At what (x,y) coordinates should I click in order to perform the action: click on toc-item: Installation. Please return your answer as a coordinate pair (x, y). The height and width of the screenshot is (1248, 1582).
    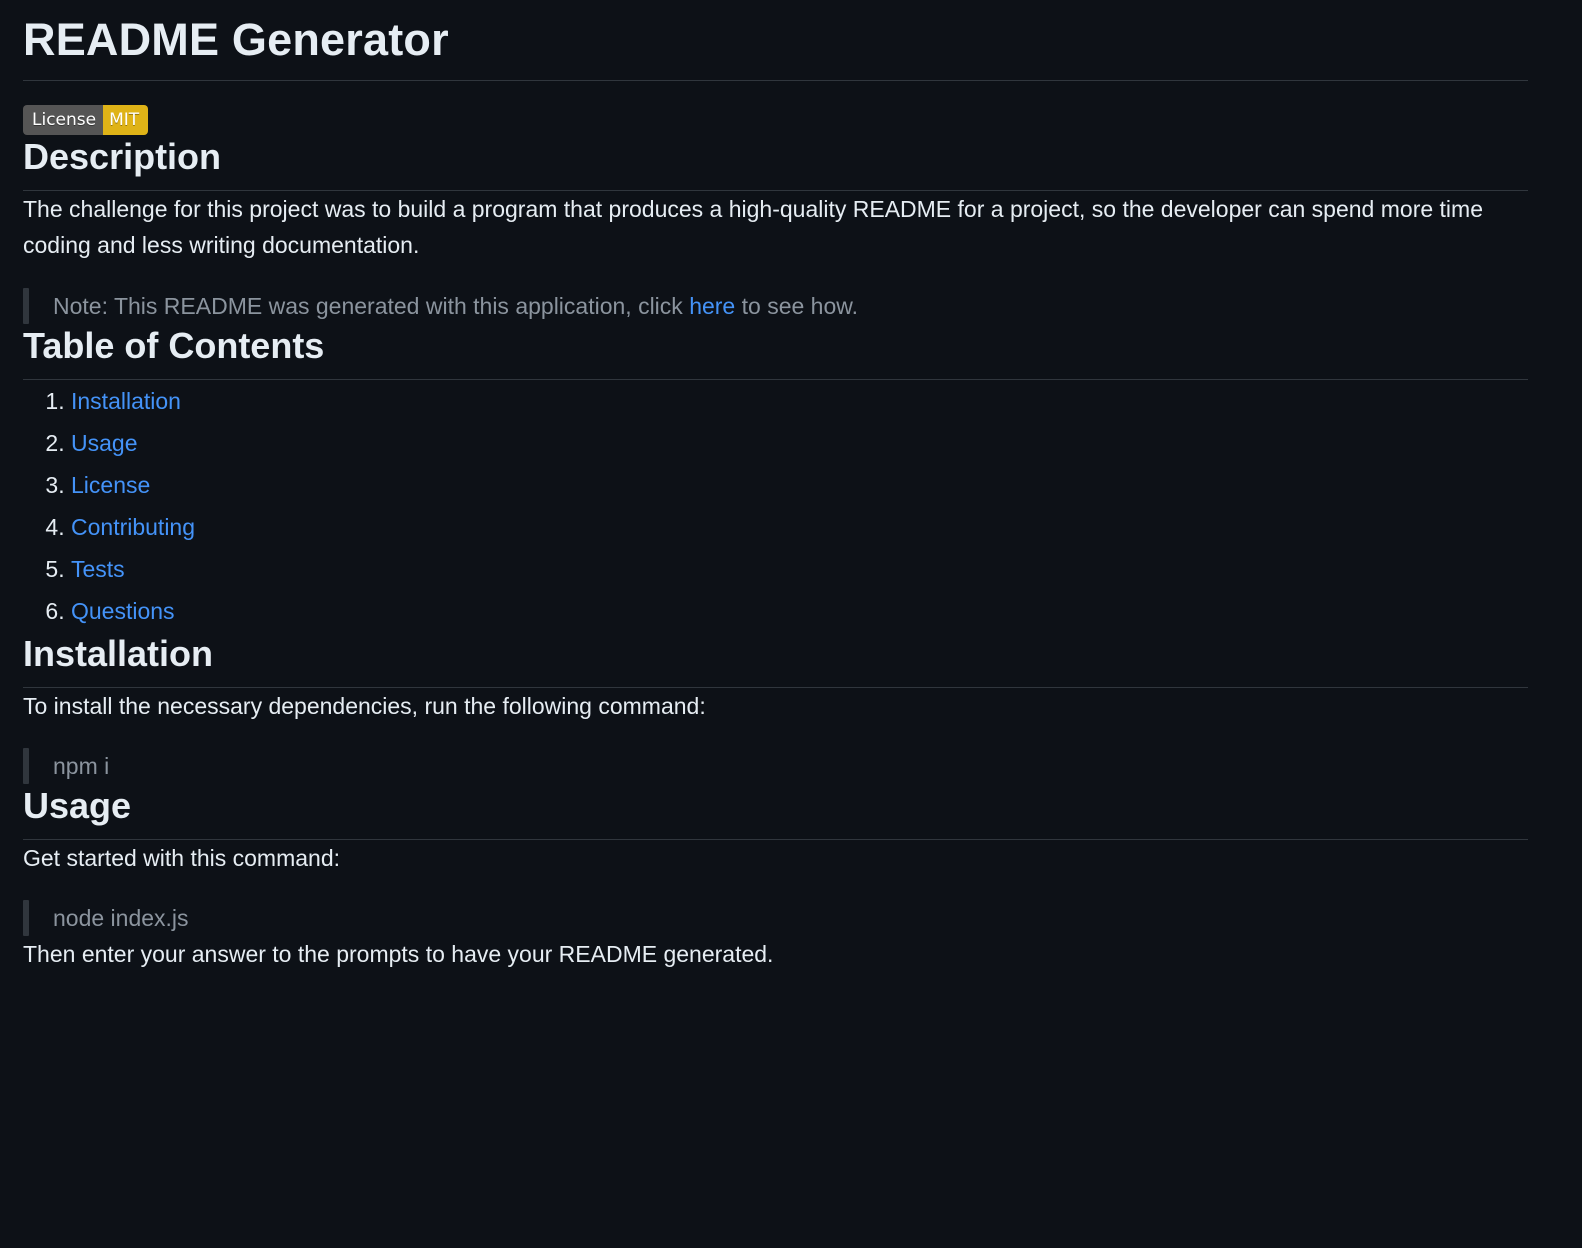
    Looking at the image, I should click on (799, 401).